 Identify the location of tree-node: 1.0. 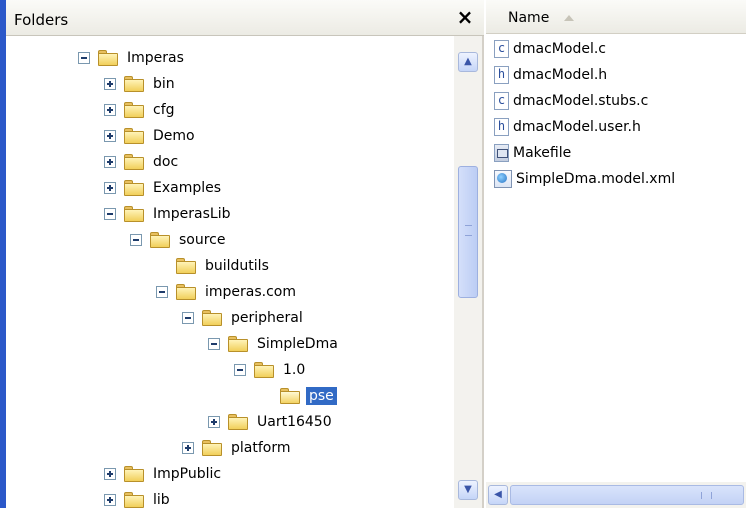
(271, 370).